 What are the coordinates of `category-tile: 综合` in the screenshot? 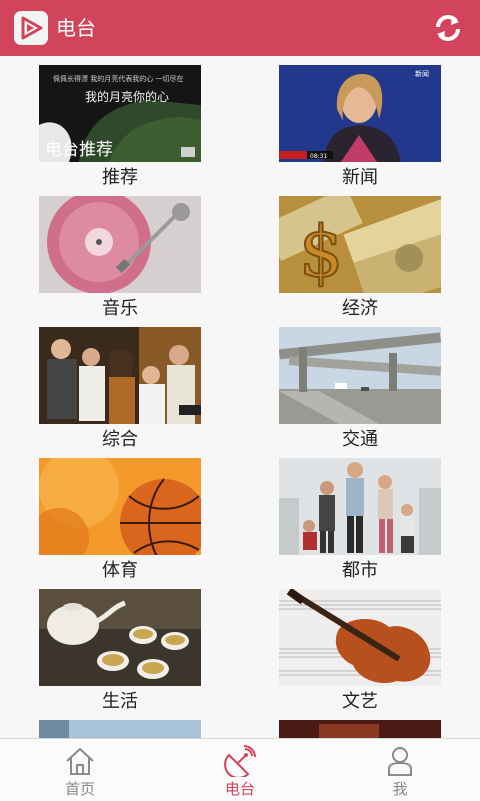 It's located at (120, 388).